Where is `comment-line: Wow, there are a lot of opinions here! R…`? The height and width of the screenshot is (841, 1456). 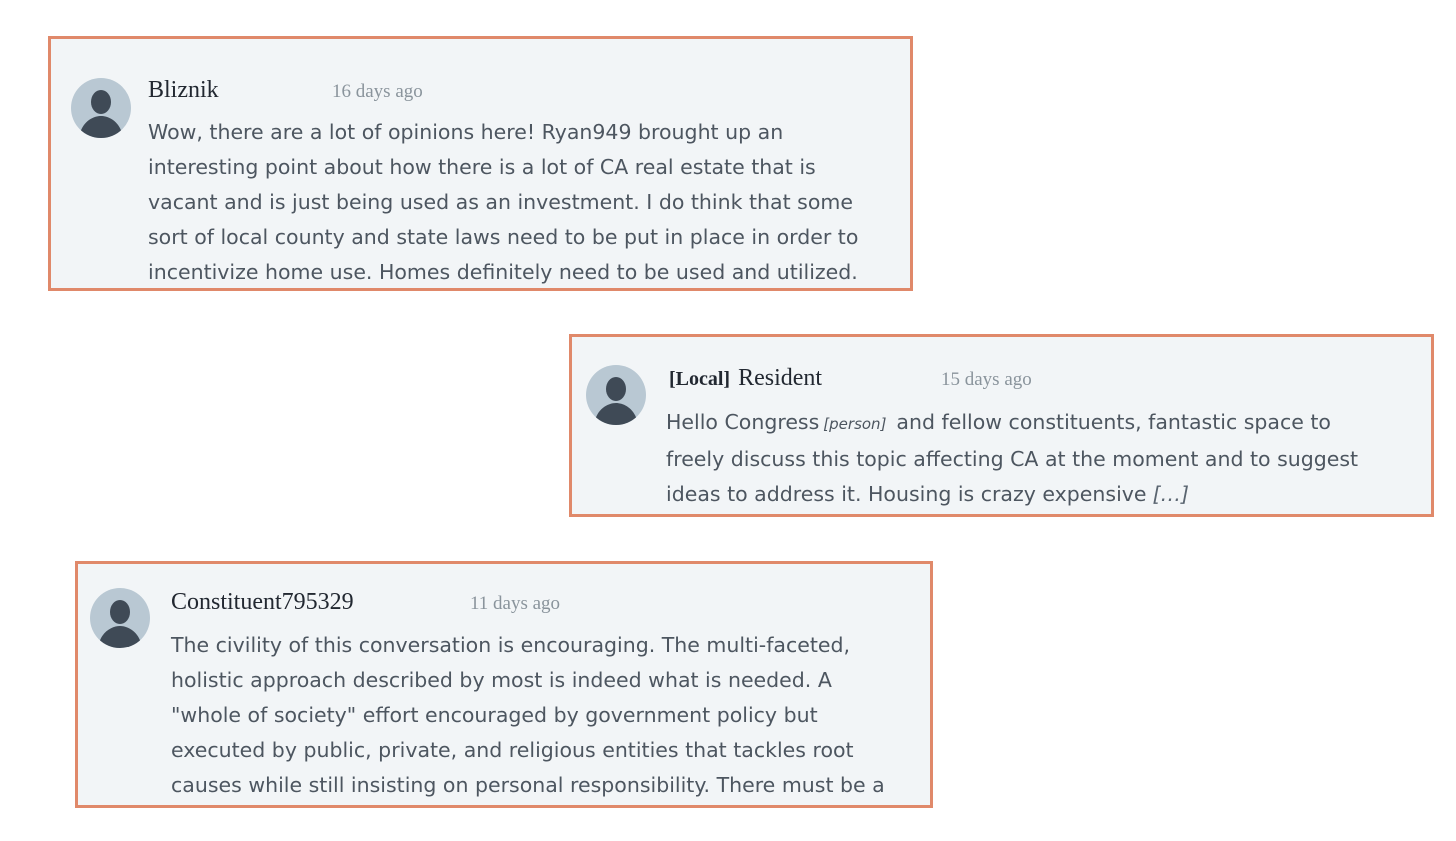
comment-line: Wow, there are a lot of opinions here! R… is located at coordinates (466, 132).